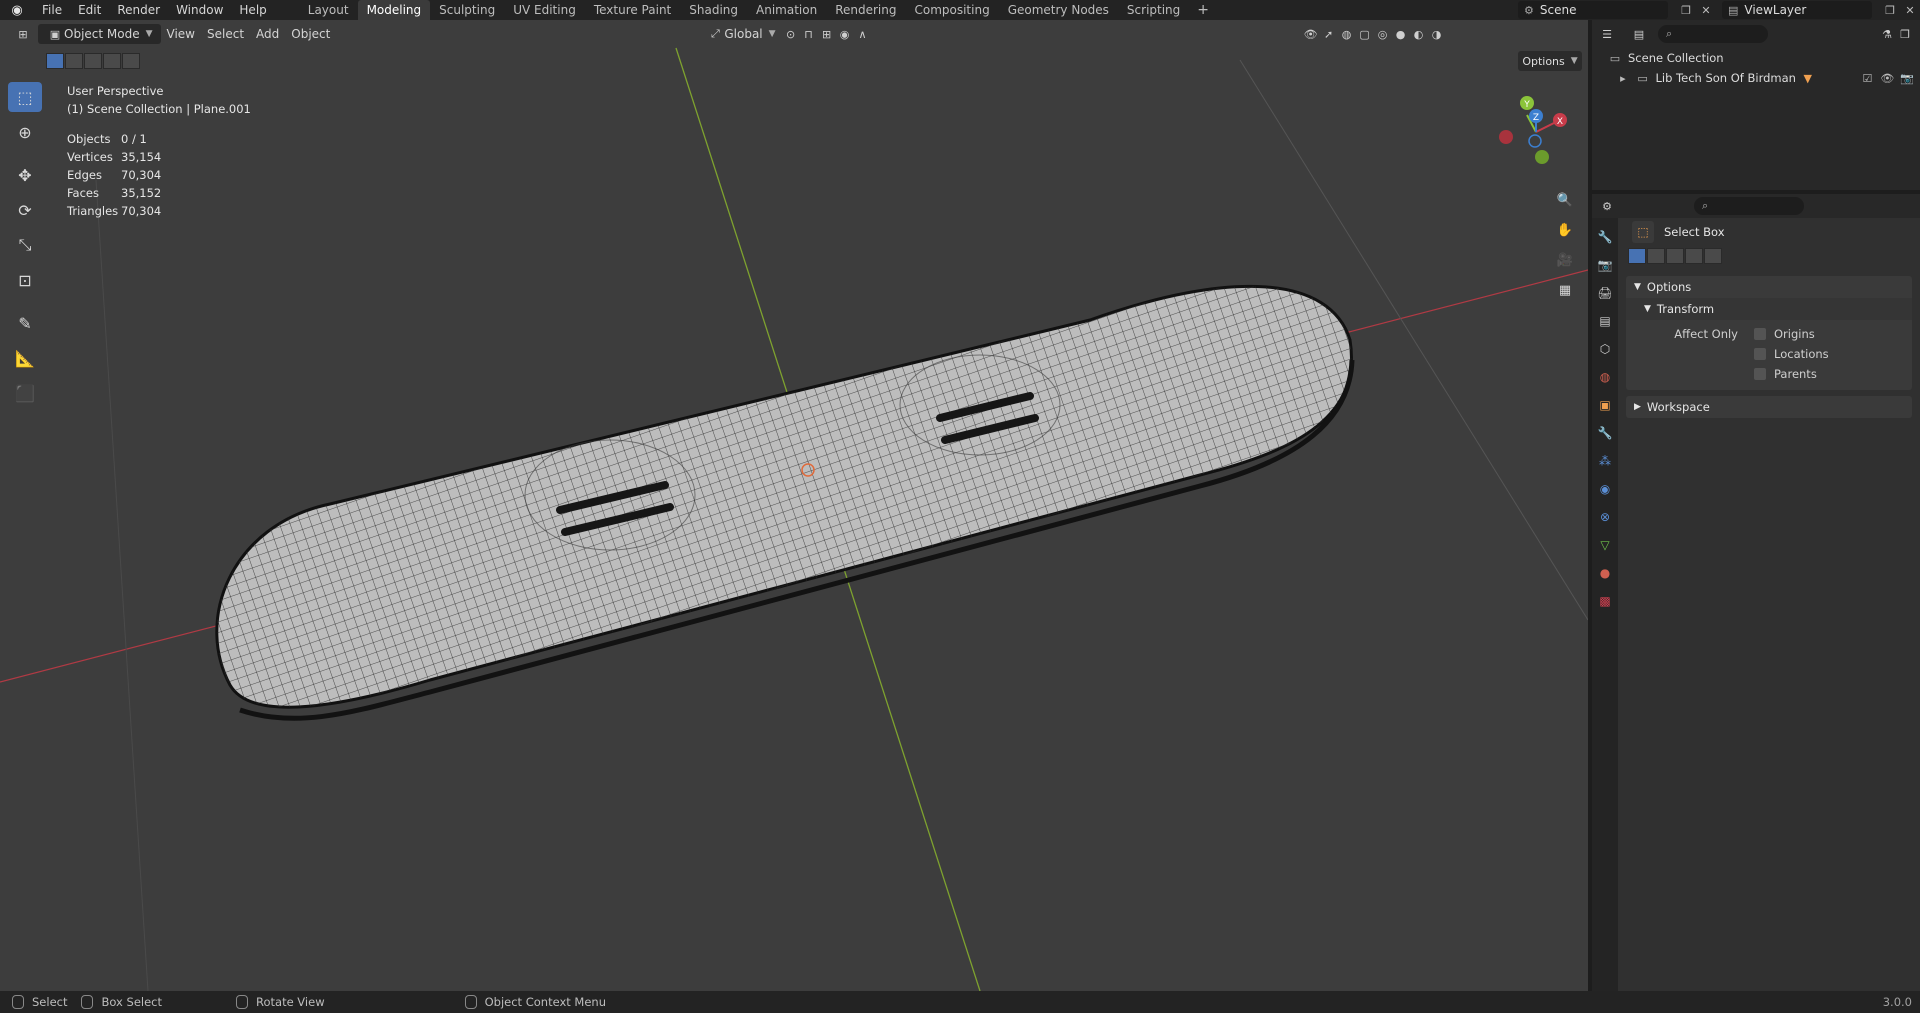 Image resolution: width=1920 pixels, height=1013 pixels. I want to click on editor-type-icon: ⚙, so click(1607, 206).